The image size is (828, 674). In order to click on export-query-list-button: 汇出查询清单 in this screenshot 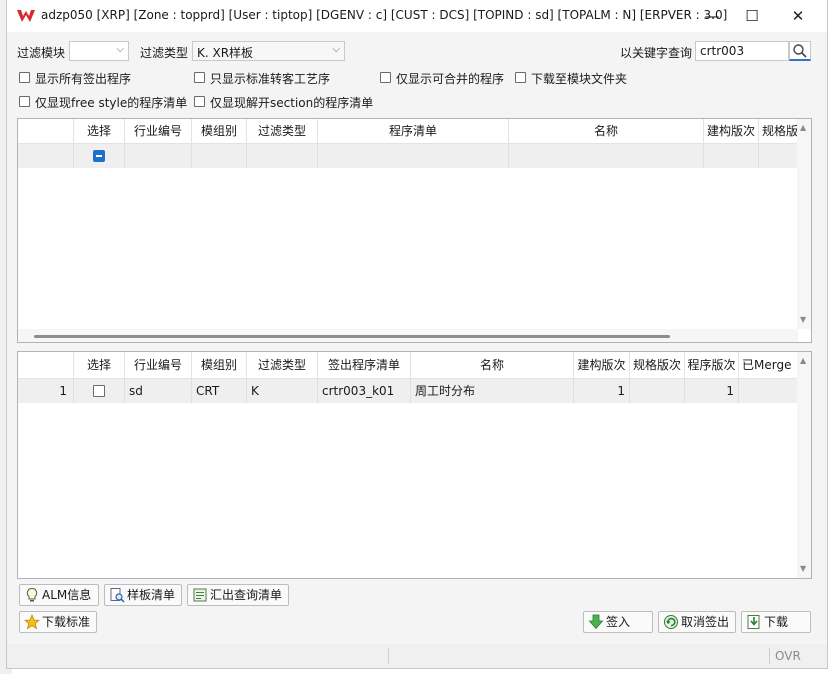, I will do `click(238, 595)`.